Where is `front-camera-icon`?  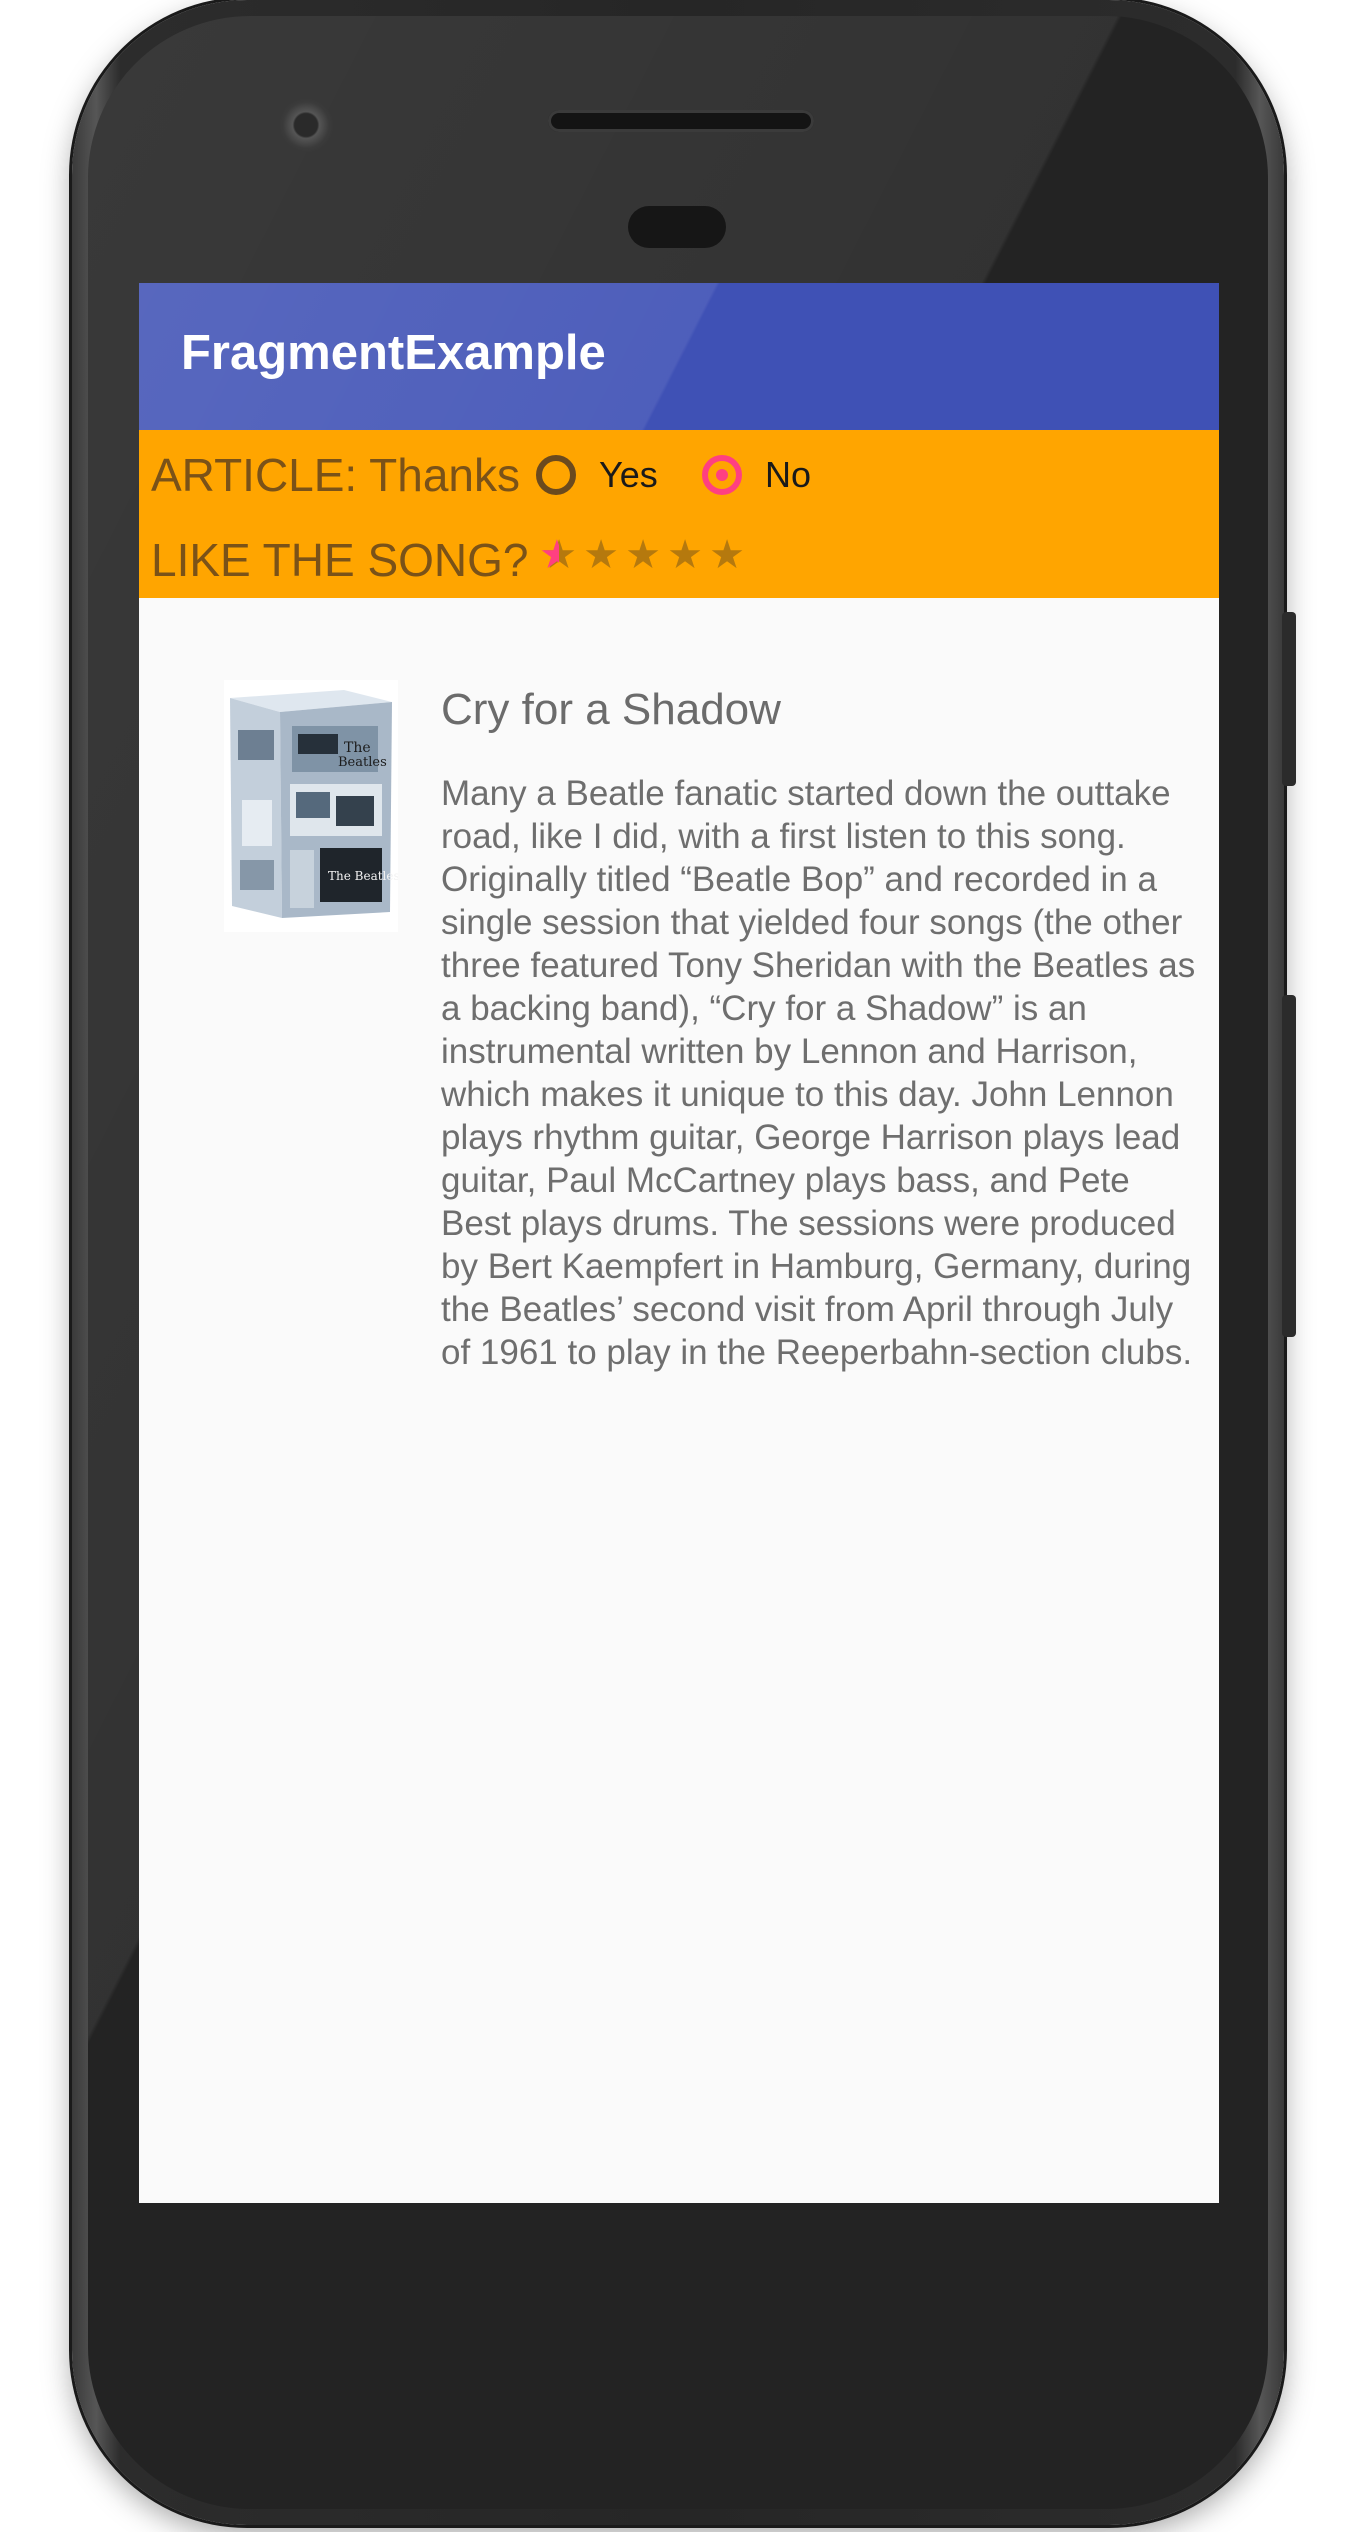 front-camera-icon is located at coordinates (306, 125).